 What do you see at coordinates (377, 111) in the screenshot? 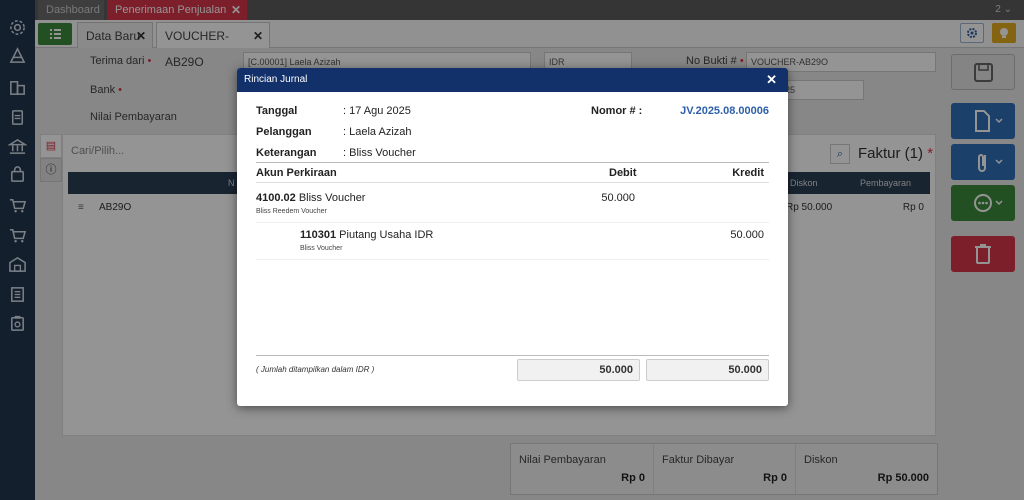
I see `tanggal-value: : 17 Agu 2025` at bounding box center [377, 111].